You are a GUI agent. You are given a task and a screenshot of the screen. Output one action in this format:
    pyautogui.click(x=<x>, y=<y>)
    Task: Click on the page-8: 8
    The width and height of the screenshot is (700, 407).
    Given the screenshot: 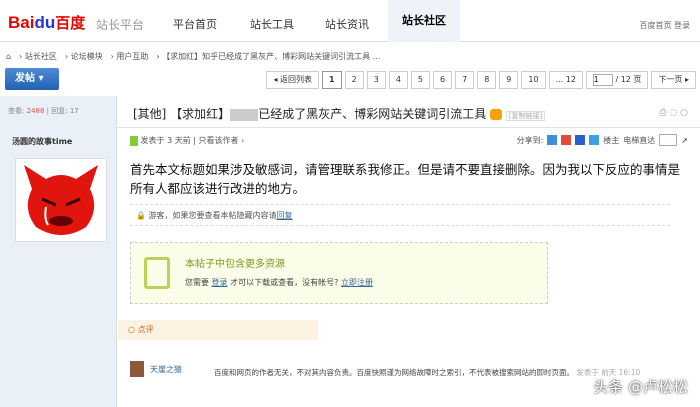 What is the action you would take?
    pyautogui.click(x=487, y=80)
    